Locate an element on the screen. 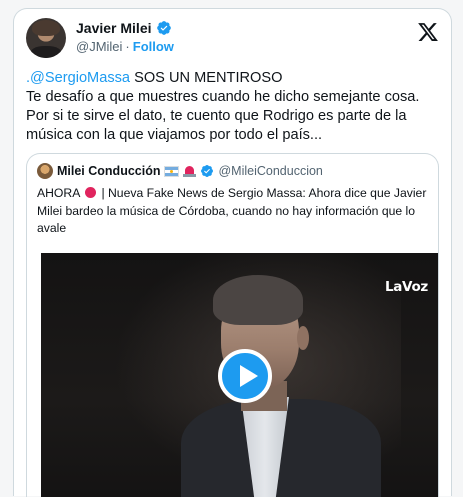  quoted-text-prefix: AHORA is located at coordinates (58, 193).